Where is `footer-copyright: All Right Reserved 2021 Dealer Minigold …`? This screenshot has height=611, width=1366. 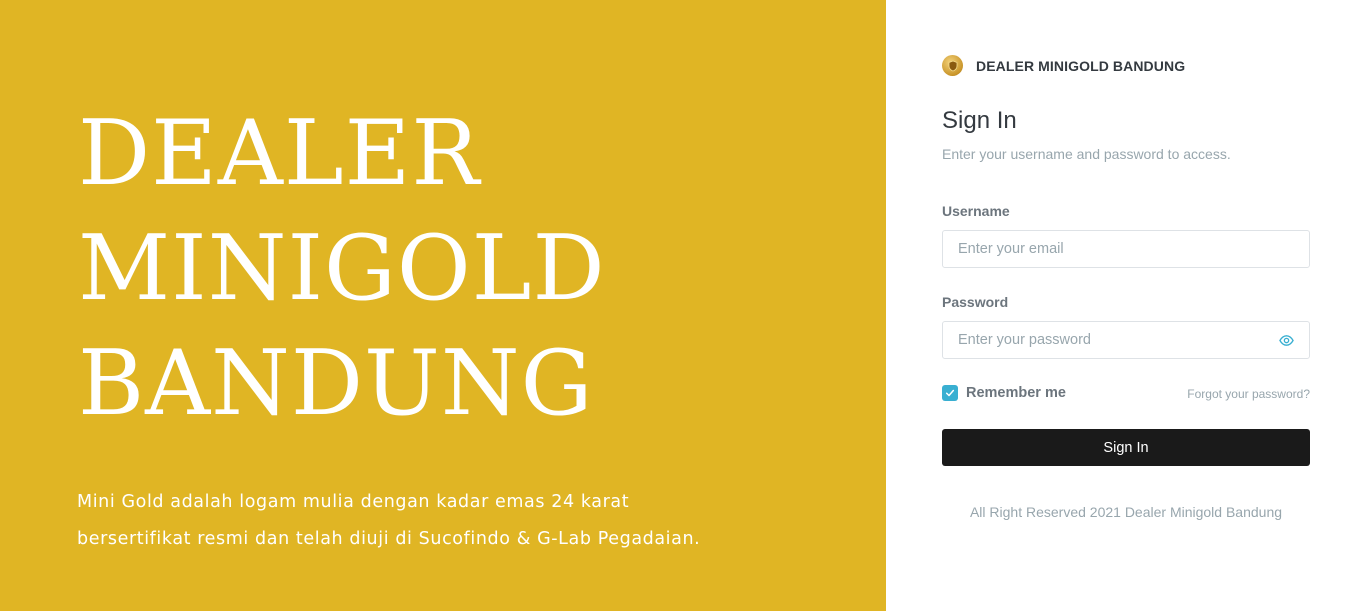
footer-copyright: All Right Reserved 2021 Dealer Minigold … is located at coordinates (1126, 512).